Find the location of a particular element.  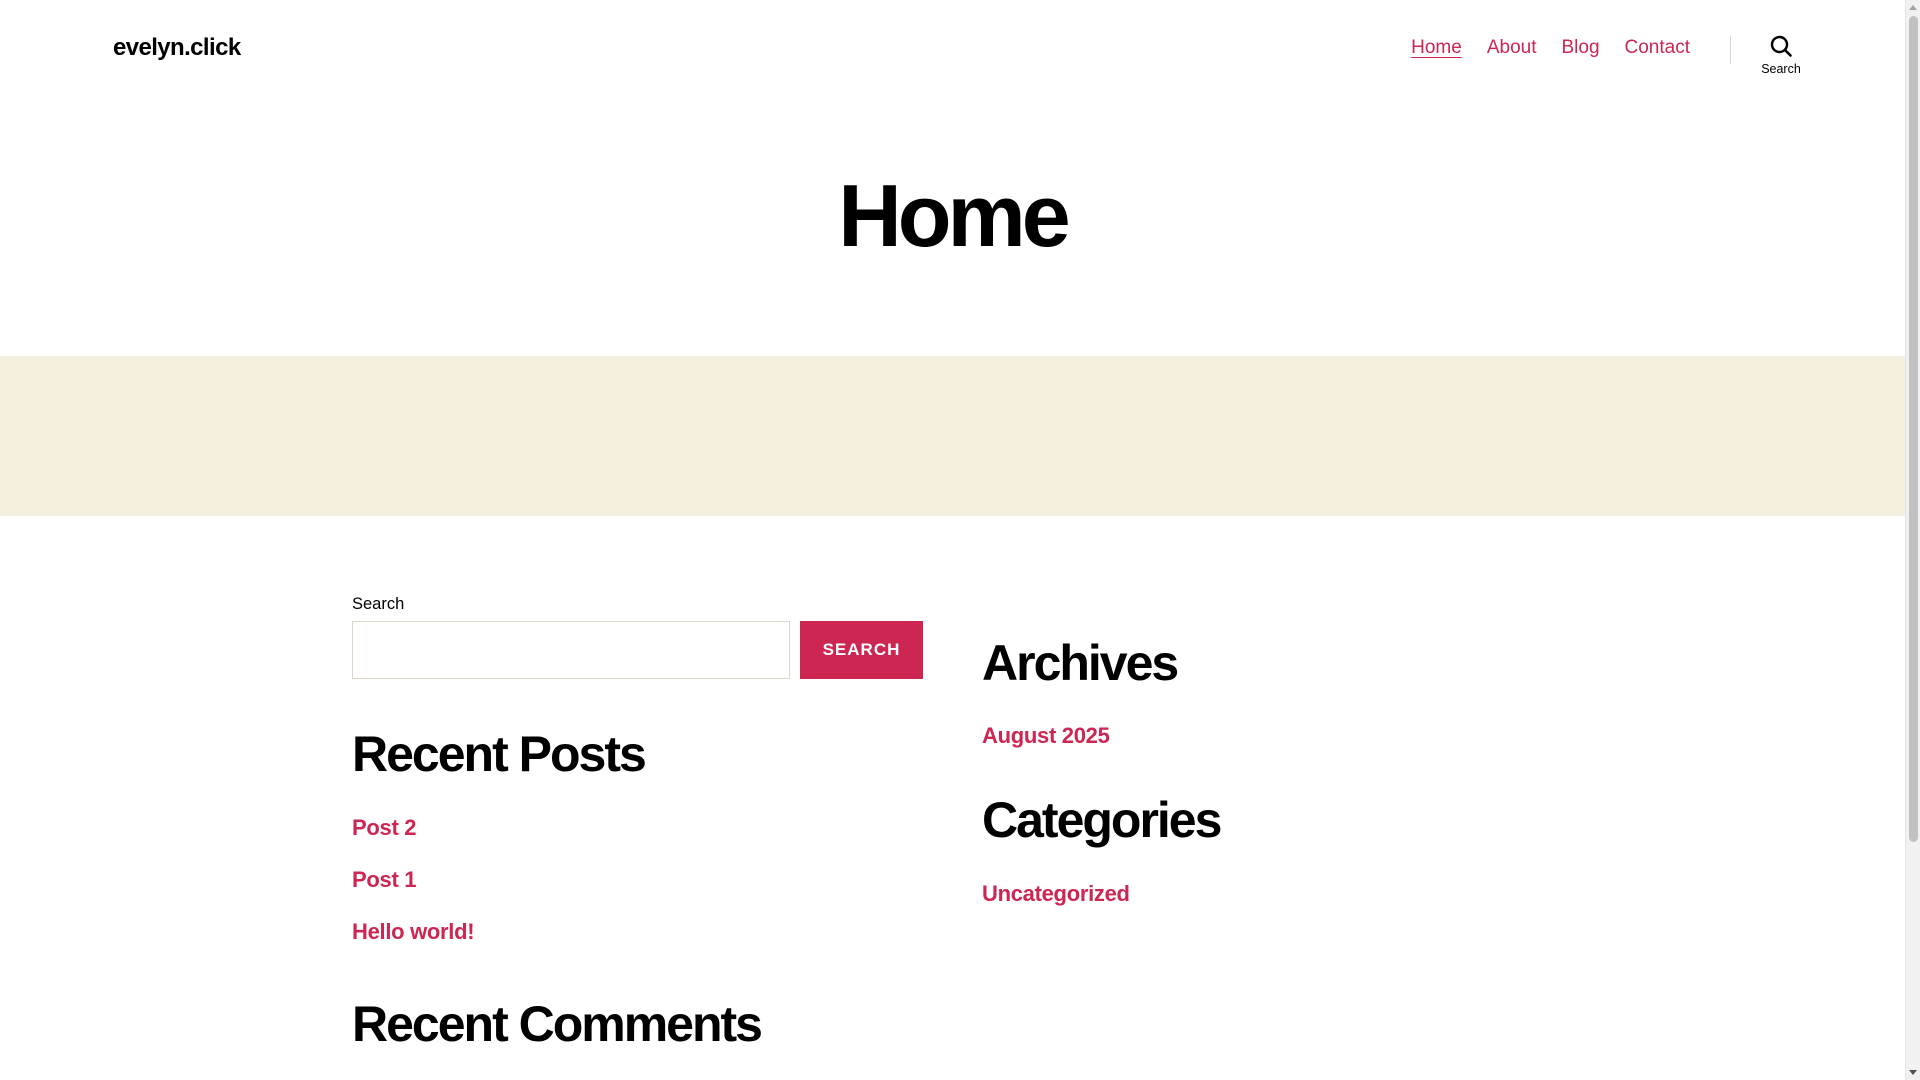

site-title-link: evelyn.click is located at coordinates (177, 48).